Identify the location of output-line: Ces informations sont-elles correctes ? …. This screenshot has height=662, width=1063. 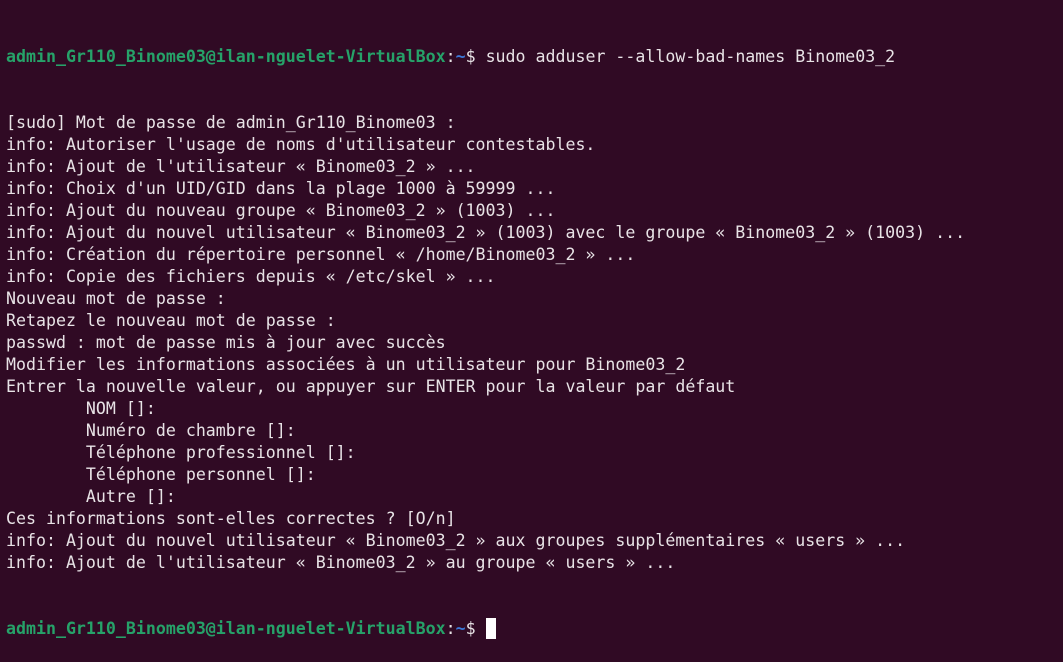
(231, 518).